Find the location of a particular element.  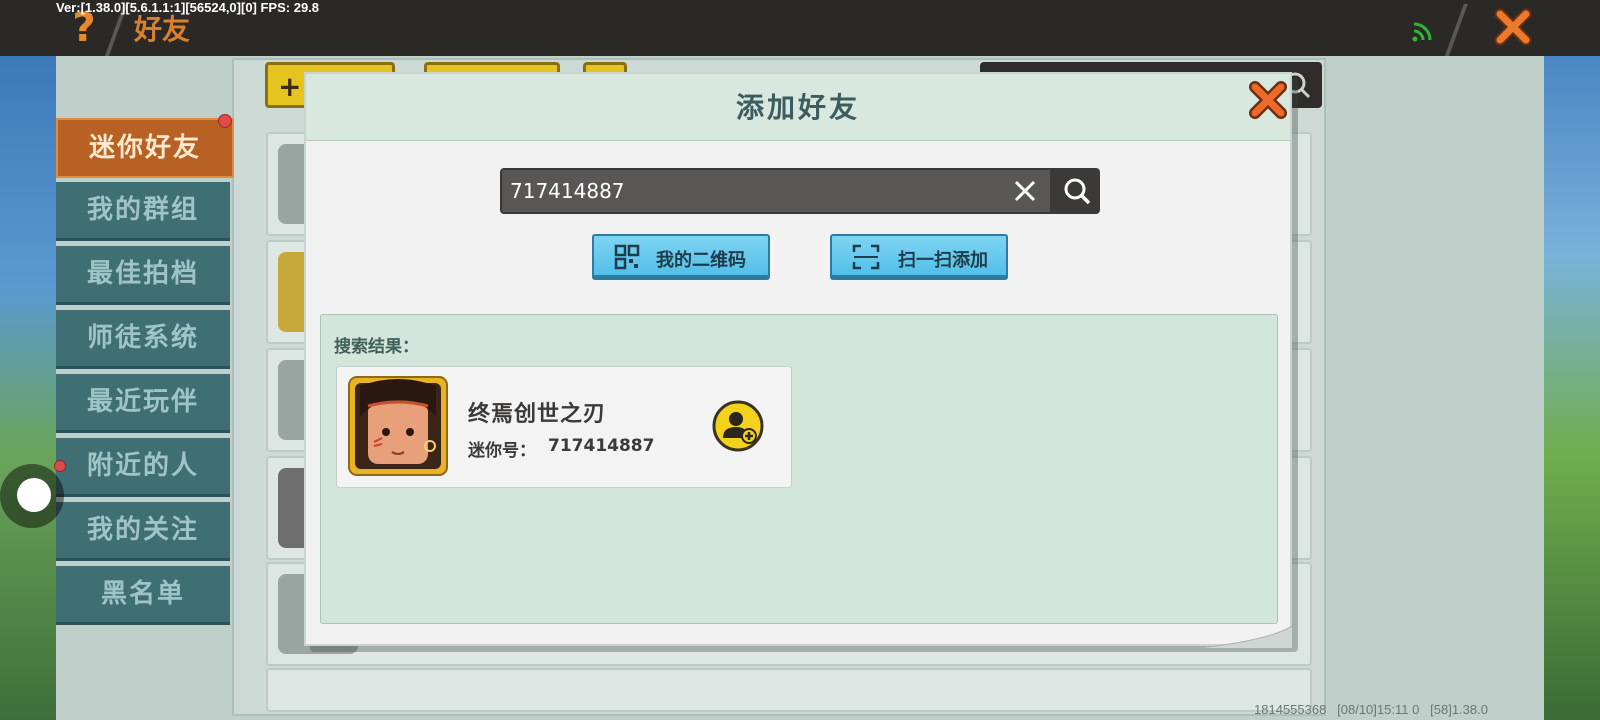

sidebar-item-best-partner: 最佳拍档 is located at coordinates (143, 275).